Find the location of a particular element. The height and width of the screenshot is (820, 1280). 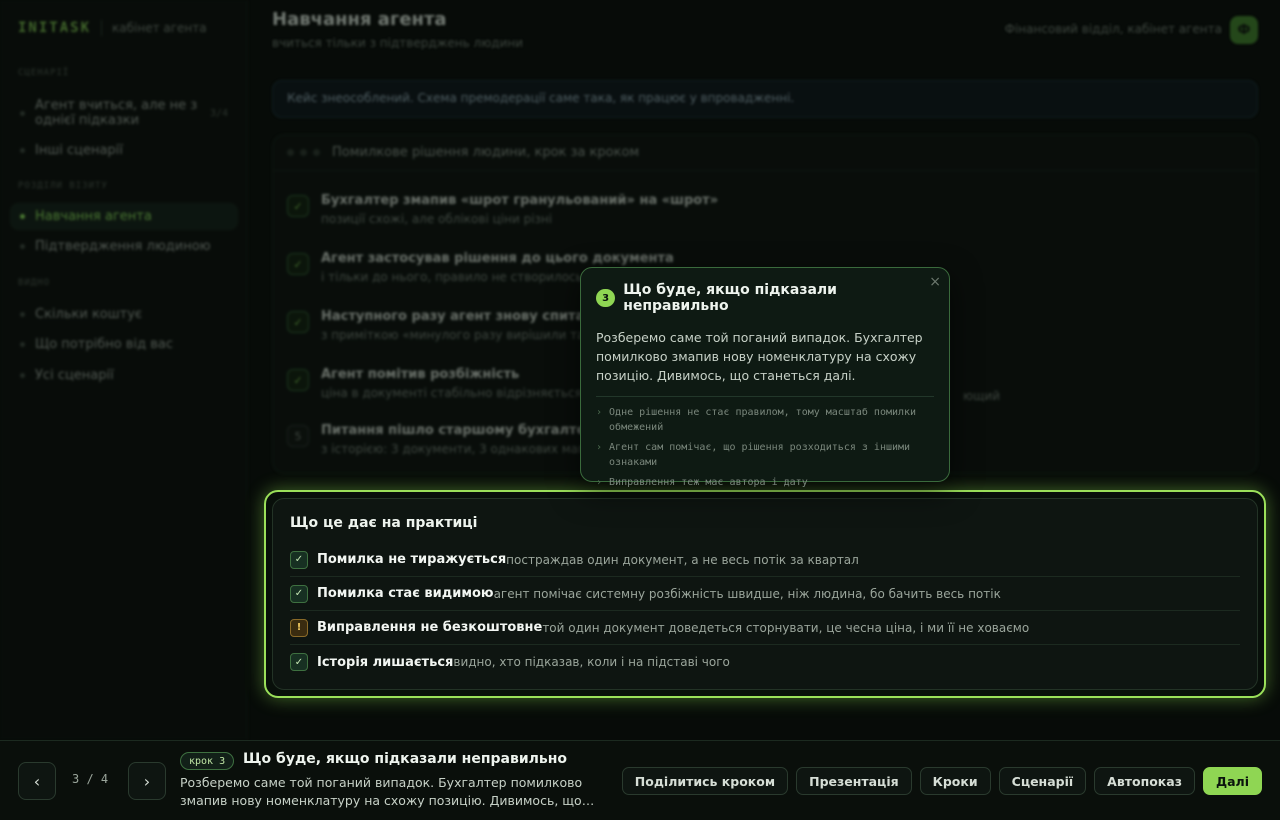

sidebar-item-agent-training: Навчання агента is located at coordinates (124, 216).